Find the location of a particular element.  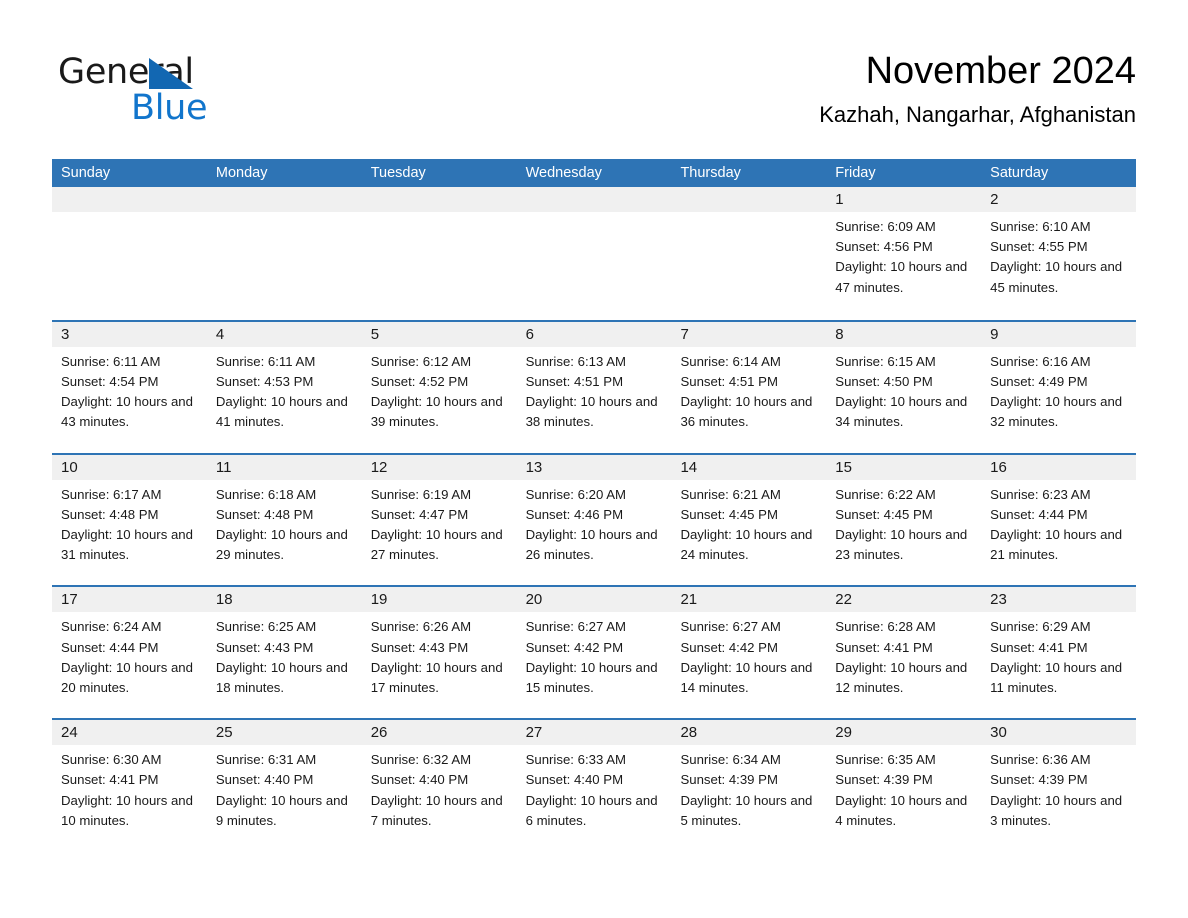

sunset-text: Sunset: 4:48 PM is located at coordinates (110, 514).